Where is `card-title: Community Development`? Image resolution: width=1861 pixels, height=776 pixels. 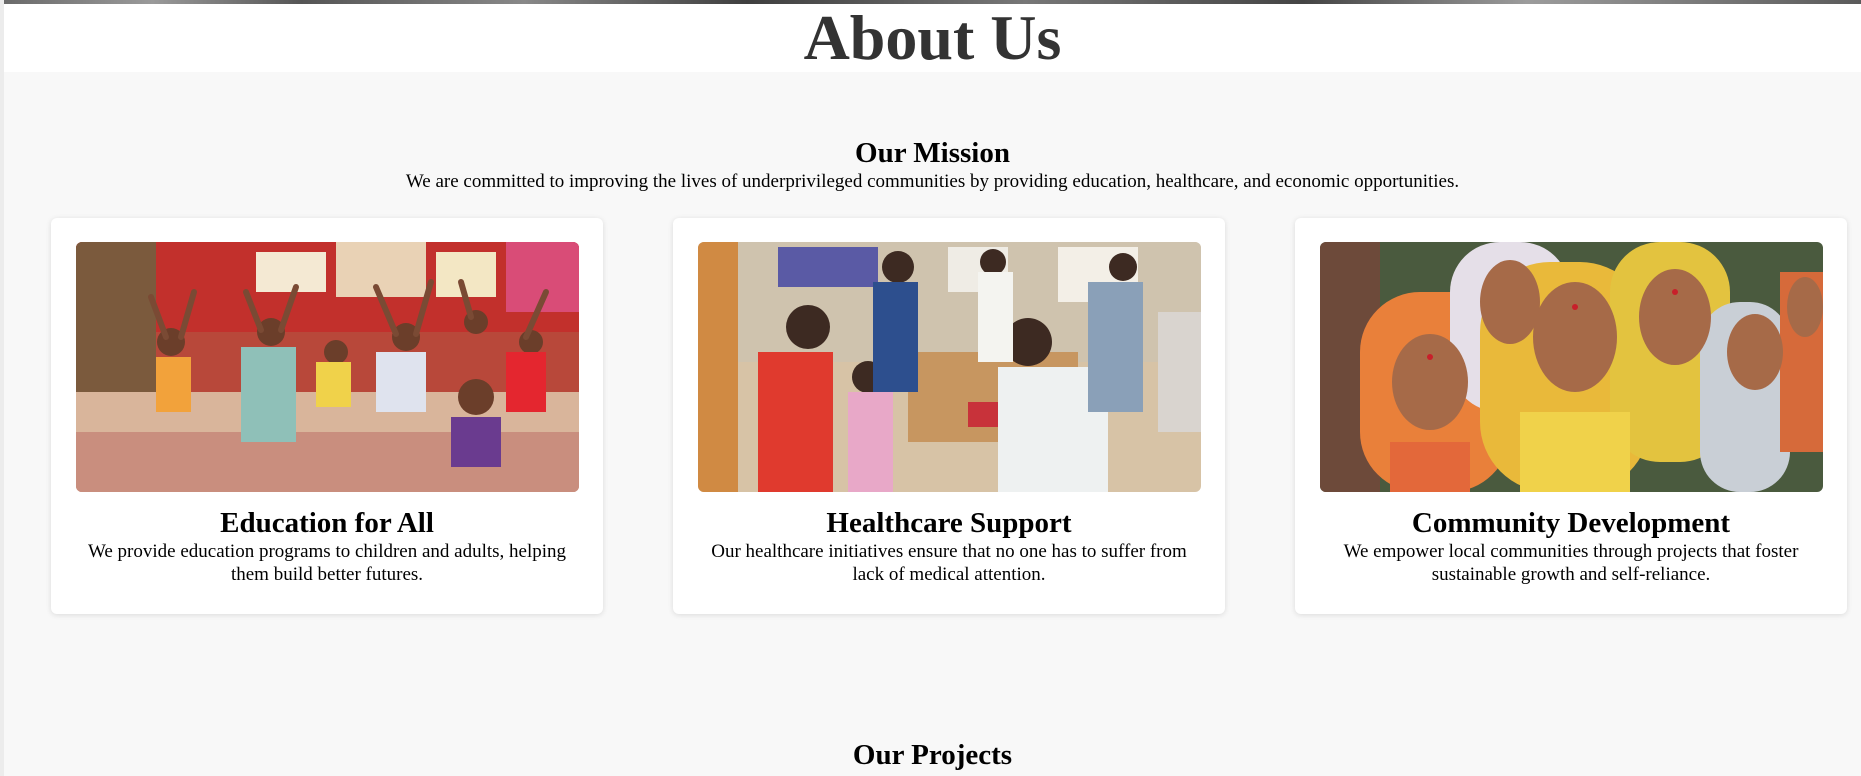
card-title: Community Development is located at coordinates (1571, 523).